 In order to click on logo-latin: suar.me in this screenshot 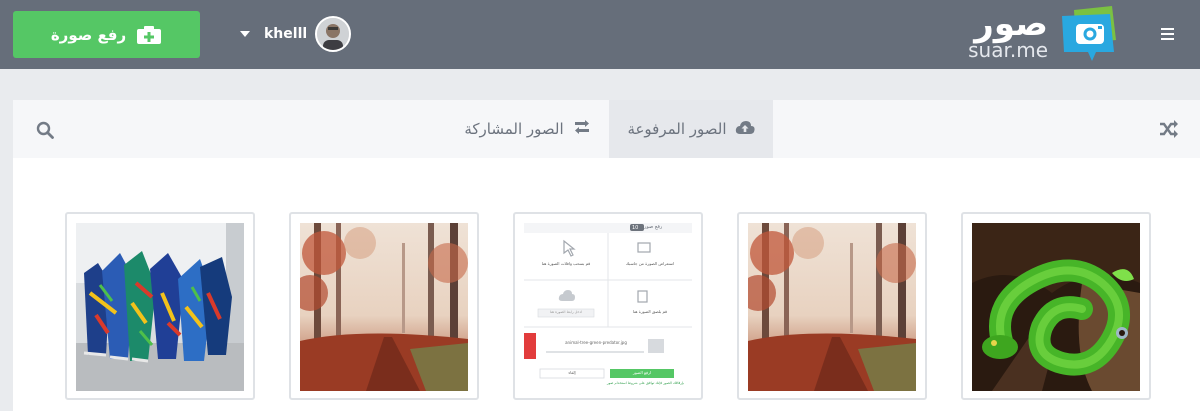, I will do `click(1008, 50)`.